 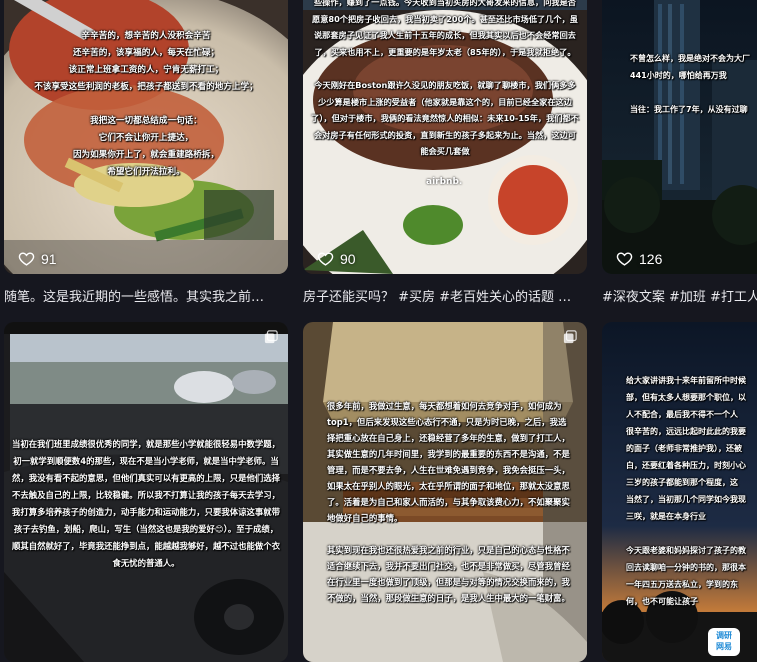 What do you see at coordinates (49, 258) in the screenshot?
I see `like-count-value: 91` at bounding box center [49, 258].